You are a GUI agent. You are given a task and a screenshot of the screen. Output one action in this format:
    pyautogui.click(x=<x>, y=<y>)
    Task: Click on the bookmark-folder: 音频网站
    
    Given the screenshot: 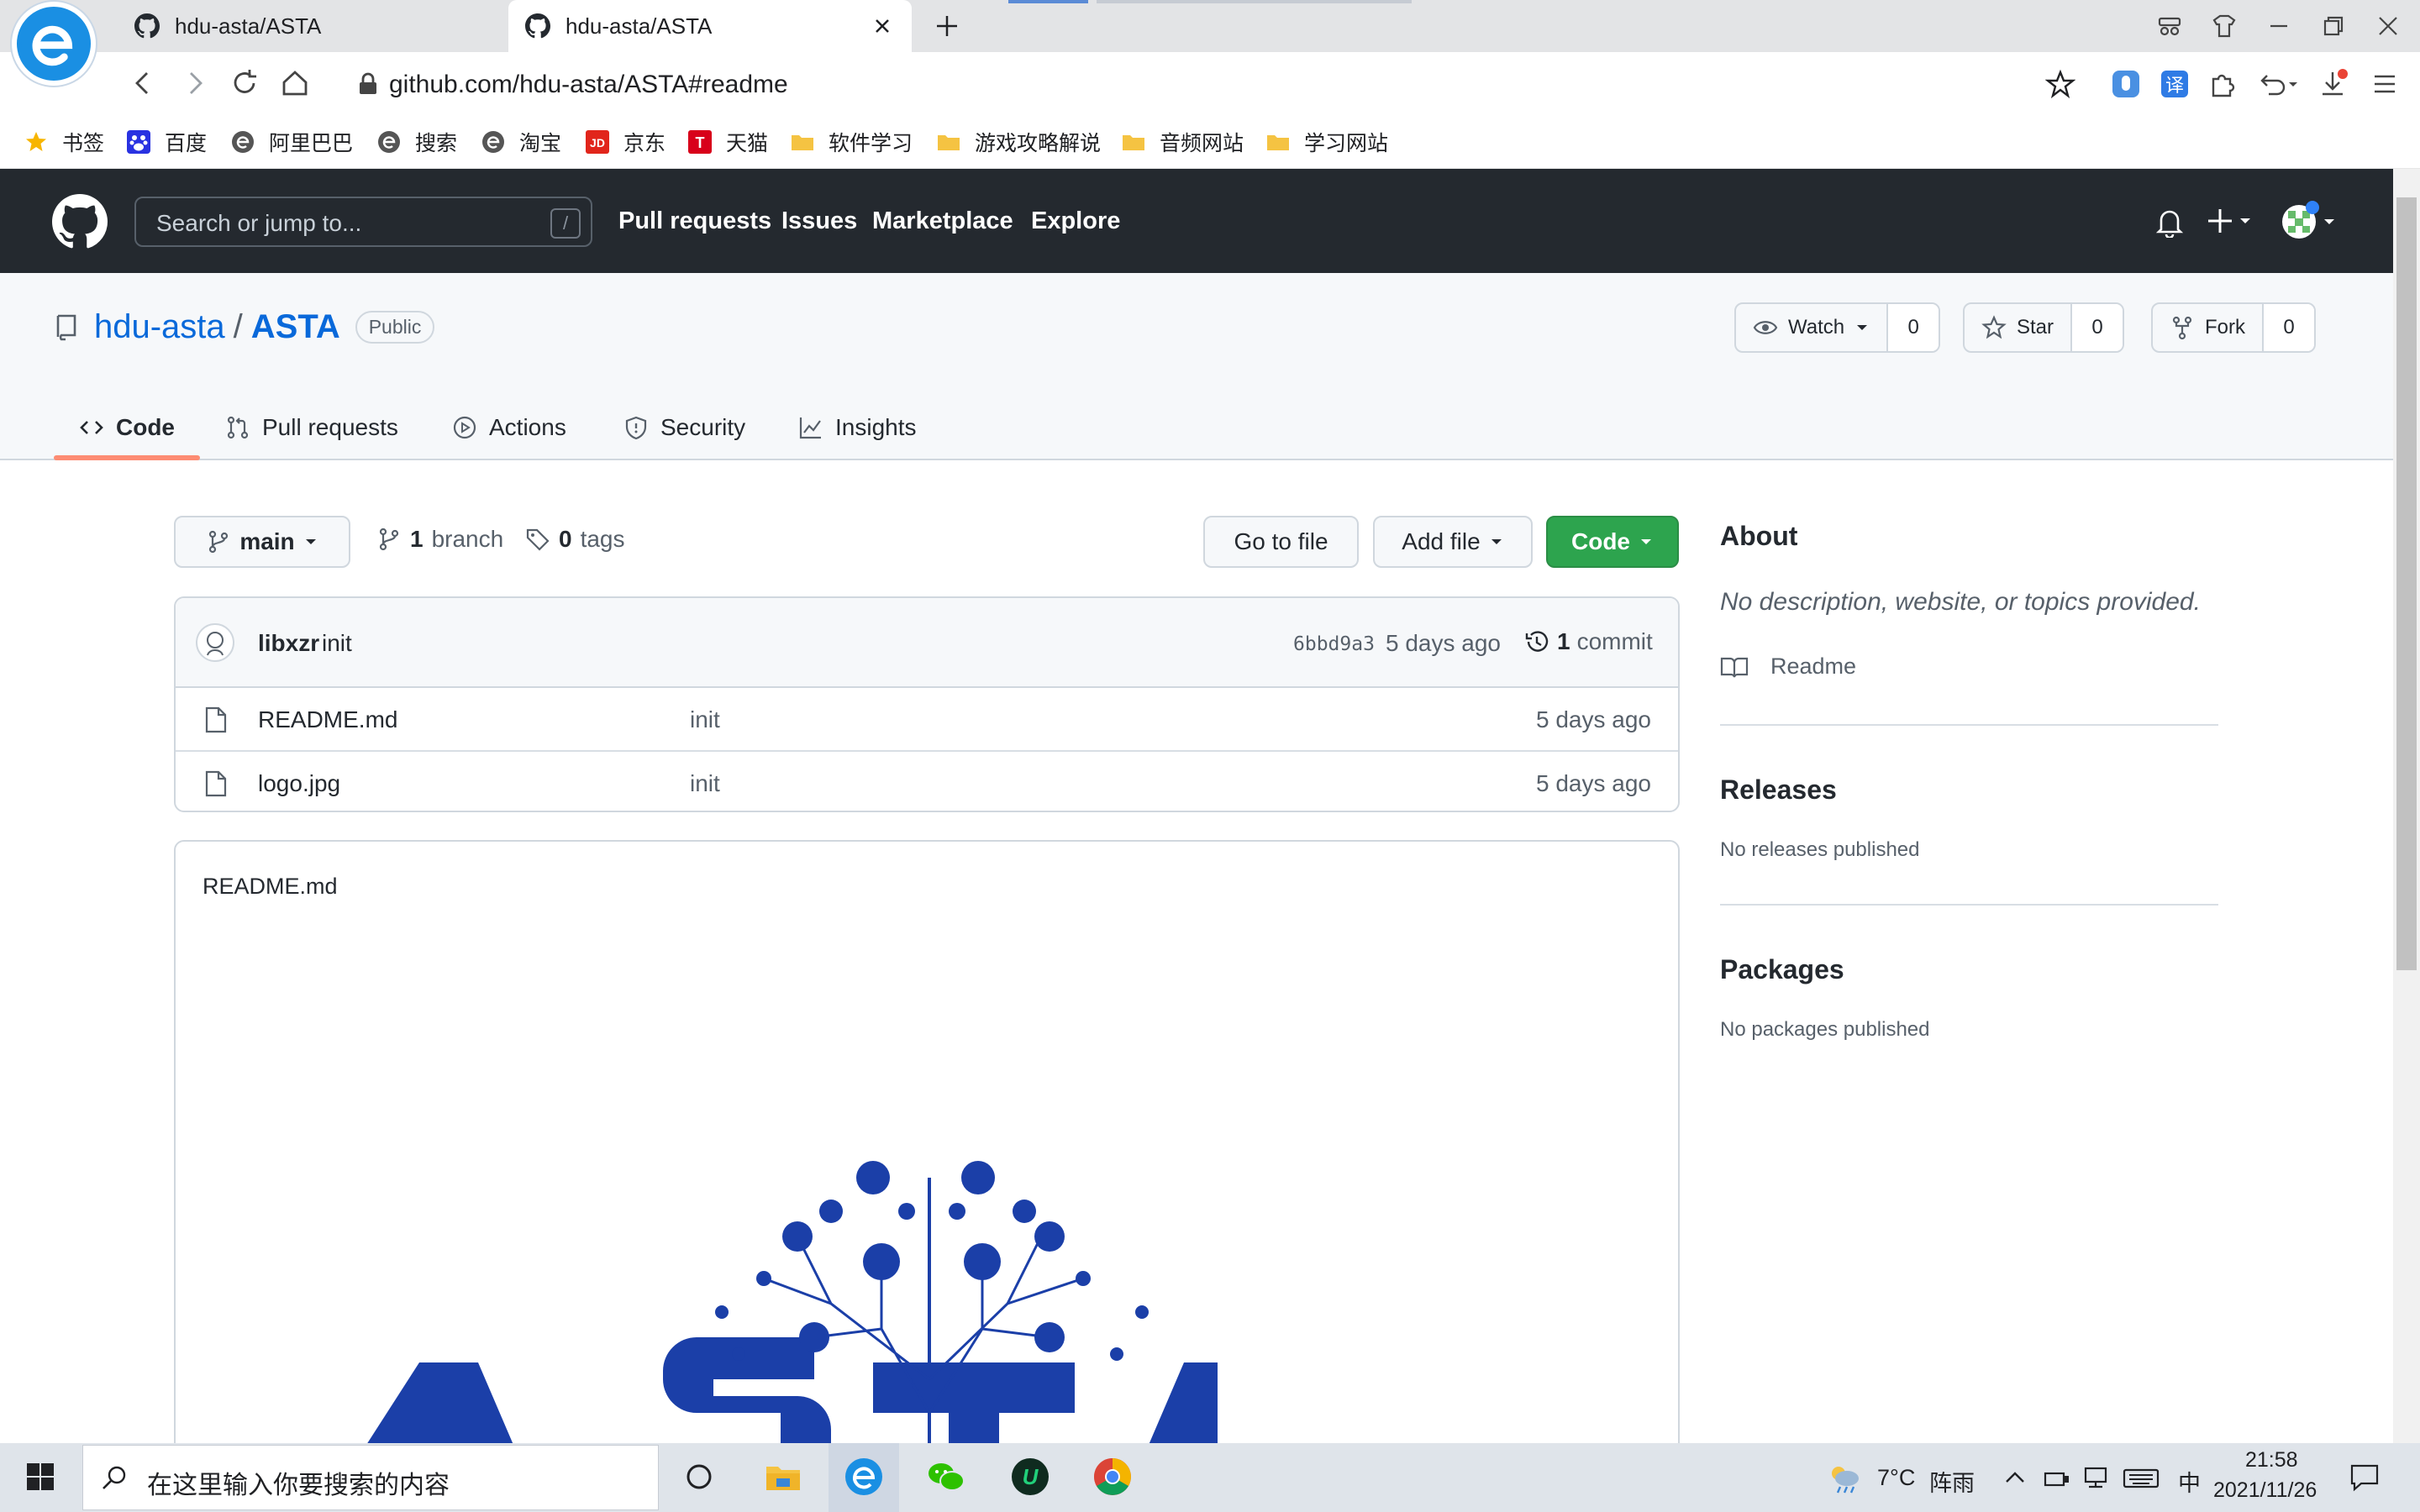 What is the action you would take?
    pyautogui.click(x=1182, y=142)
    